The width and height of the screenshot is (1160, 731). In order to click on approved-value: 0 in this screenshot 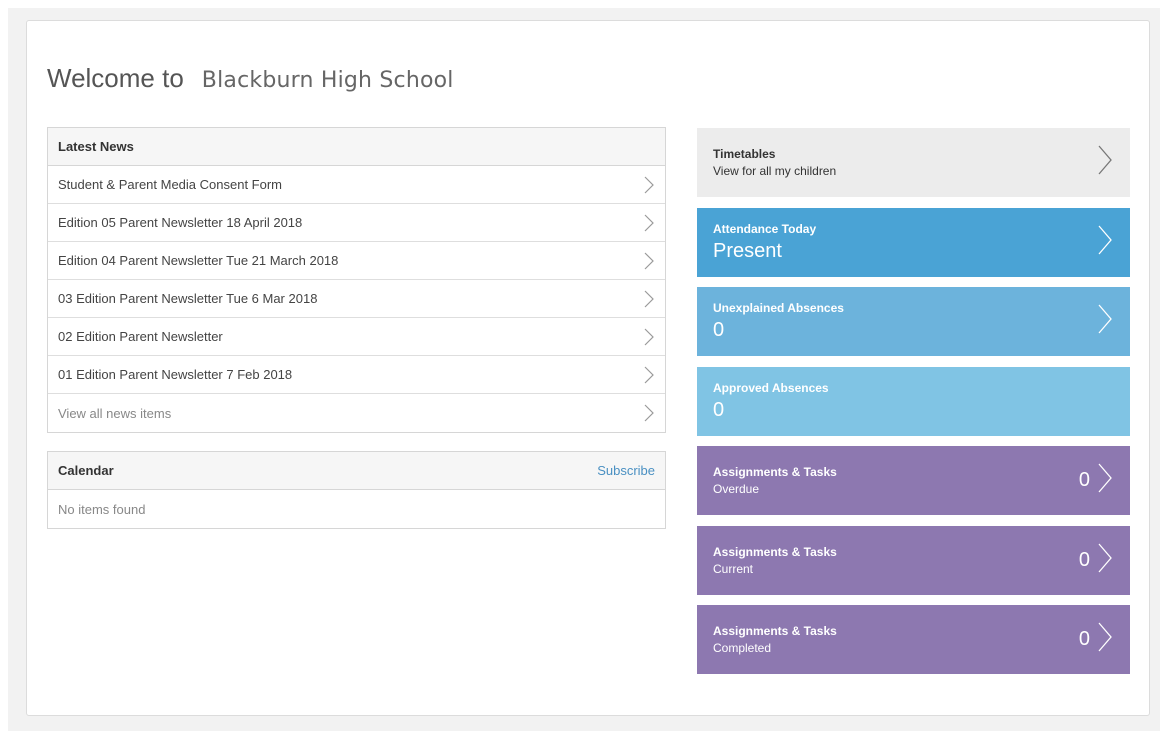, I will do `click(719, 410)`.